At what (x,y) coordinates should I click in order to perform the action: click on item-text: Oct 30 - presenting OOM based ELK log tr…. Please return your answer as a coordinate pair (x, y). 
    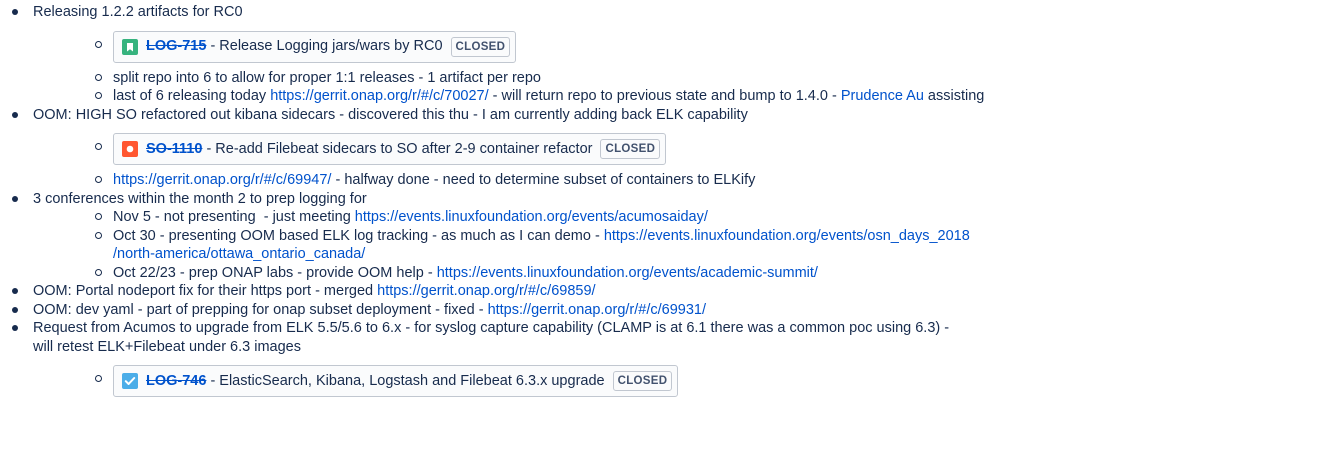
    Looking at the image, I should click on (358, 235).